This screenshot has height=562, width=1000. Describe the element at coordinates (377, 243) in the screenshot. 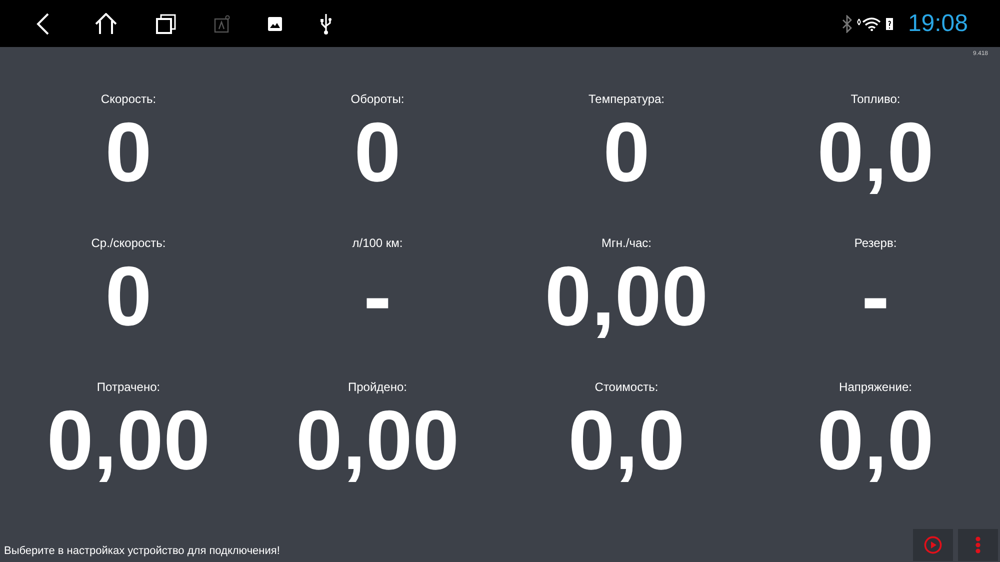

I see `metric-label: л/100 км:` at that location.